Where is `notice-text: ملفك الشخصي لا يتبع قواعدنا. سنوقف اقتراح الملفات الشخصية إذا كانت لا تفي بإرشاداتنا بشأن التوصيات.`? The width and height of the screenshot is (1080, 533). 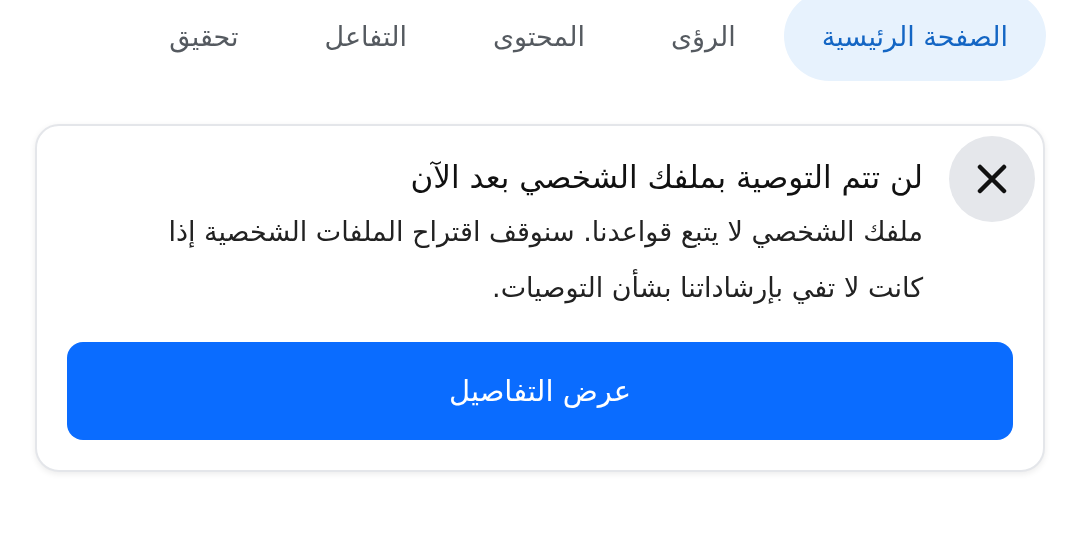 notice-text: ملفك الشخصي لا يتبع قواعدنا. سنوقف اقتراح الملفات الشخصية إذا كانت لا تفي بإرشاداتنا بشأن التوصيات. is located at coordinates (545, 260).